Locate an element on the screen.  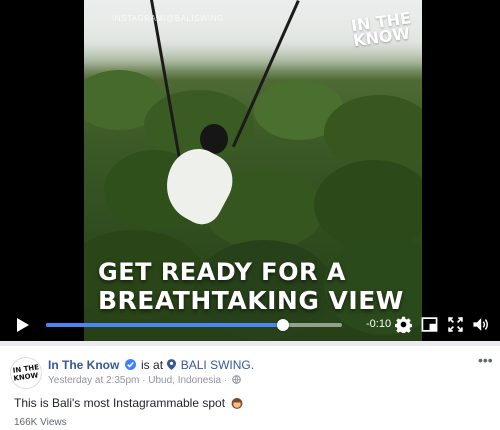
post-text: This is Bali's most Instagrammable spot is located at coordinates (128, 403).